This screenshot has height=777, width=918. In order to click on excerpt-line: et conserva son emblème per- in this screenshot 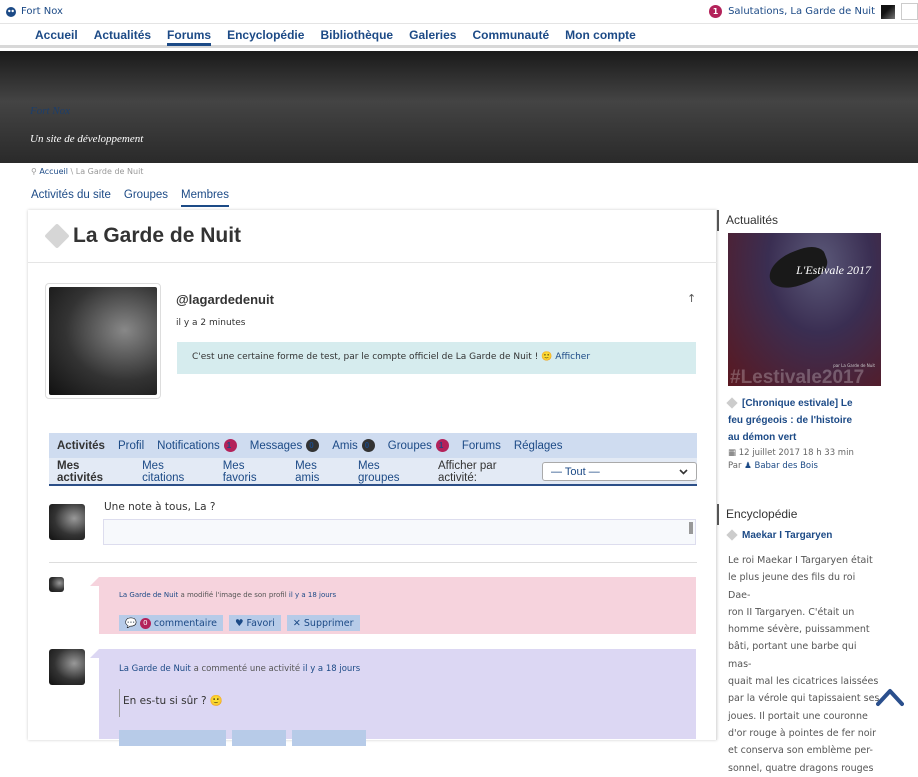, I will do `click(800, 751)`.